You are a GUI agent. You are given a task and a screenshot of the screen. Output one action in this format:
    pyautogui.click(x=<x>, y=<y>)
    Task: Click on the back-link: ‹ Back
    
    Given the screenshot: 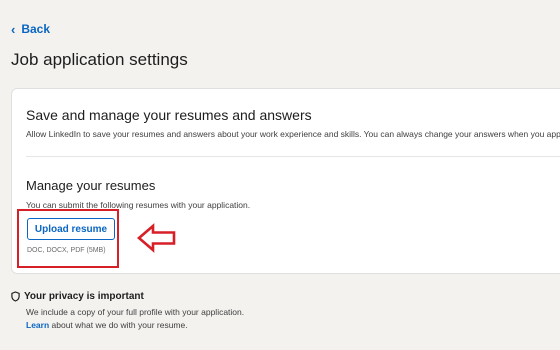 What is the action you would take?
    pyautogui.click(x=30, y=29)
    